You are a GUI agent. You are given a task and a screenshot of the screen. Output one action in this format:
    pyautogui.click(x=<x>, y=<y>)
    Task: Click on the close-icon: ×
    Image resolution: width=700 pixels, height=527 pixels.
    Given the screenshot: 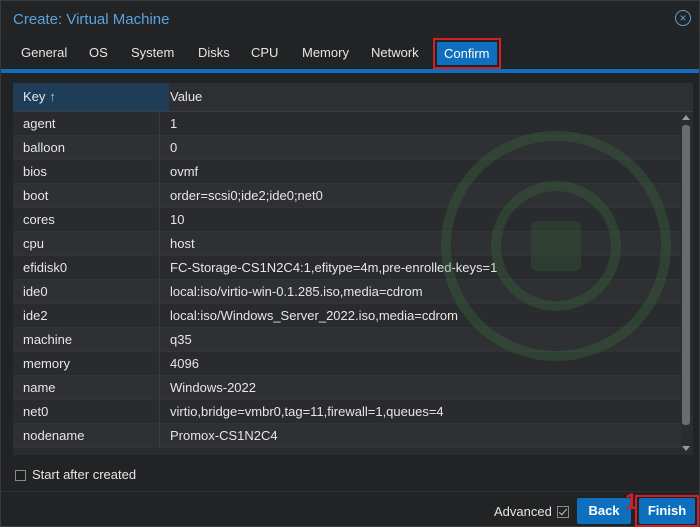 What is the action you would take?
    pyautogui.click(x=683, y=18)
    